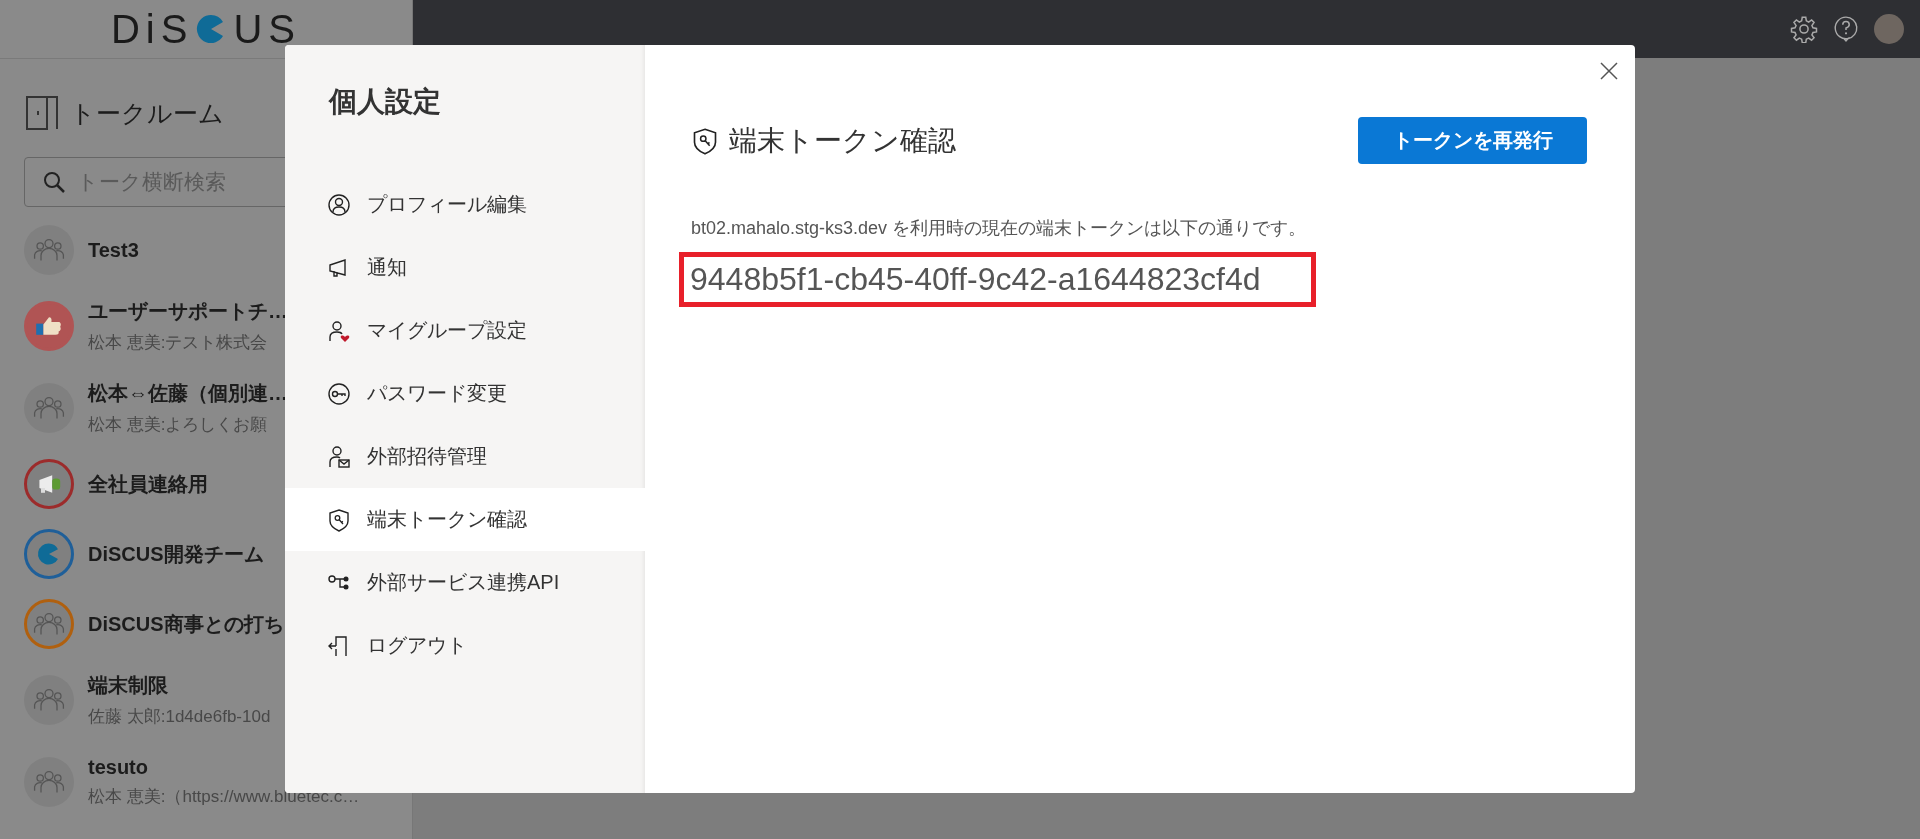 This screenshot has height=839, width=1920. What do you see at coordinates (1804, 29) in the screenshot?
I see `settings-icon` at bounding box center [1804, 29].